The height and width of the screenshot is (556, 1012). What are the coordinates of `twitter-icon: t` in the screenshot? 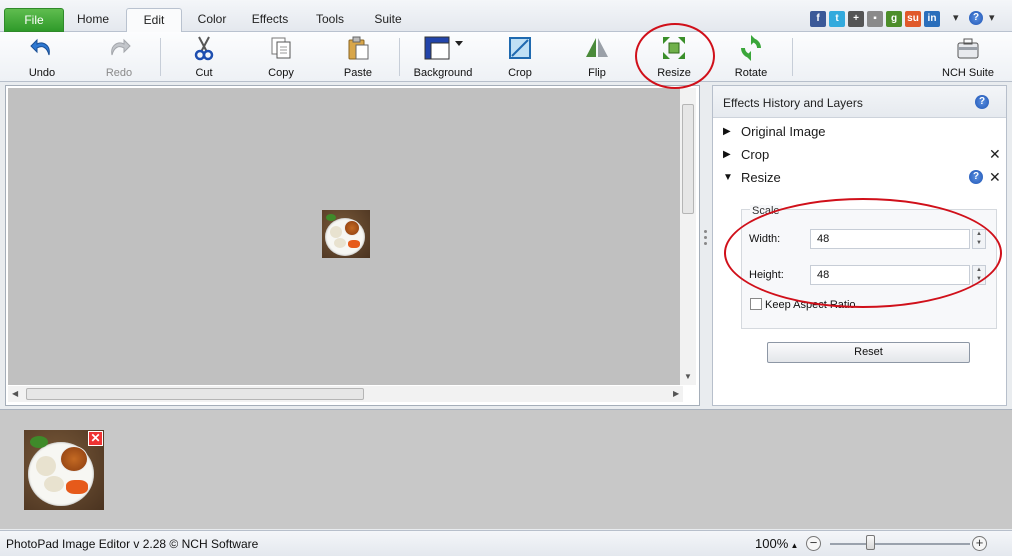 It's located at (837, 19).